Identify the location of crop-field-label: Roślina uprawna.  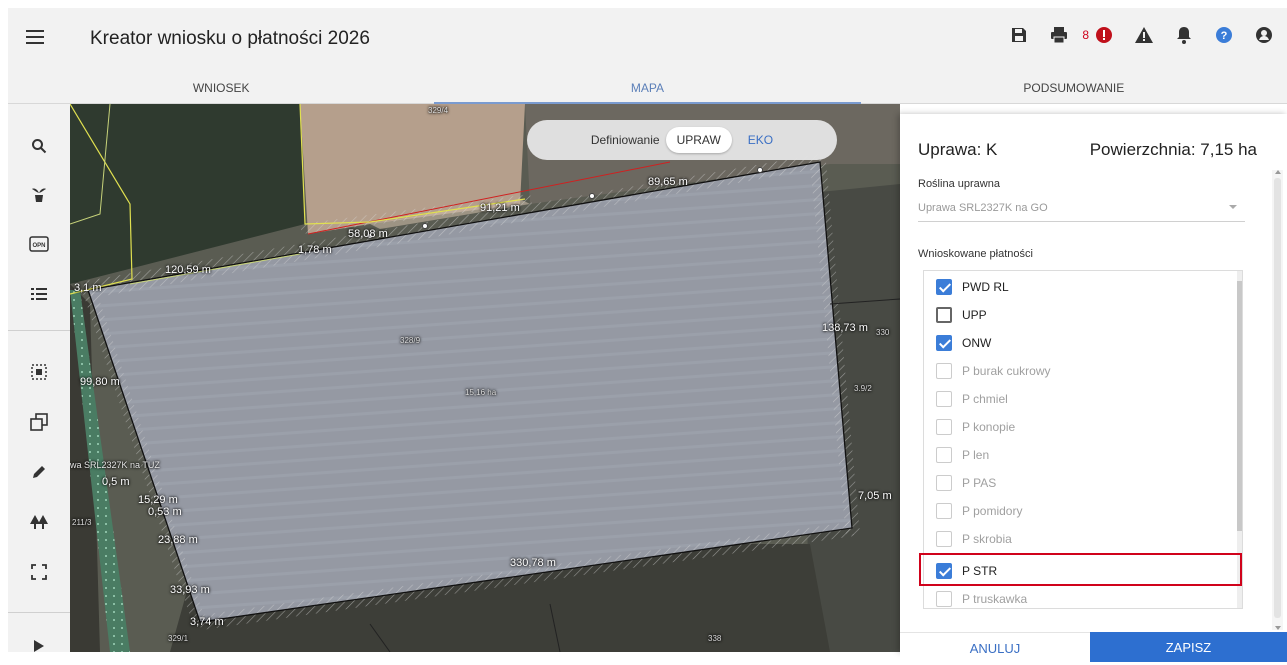
(959, 184).